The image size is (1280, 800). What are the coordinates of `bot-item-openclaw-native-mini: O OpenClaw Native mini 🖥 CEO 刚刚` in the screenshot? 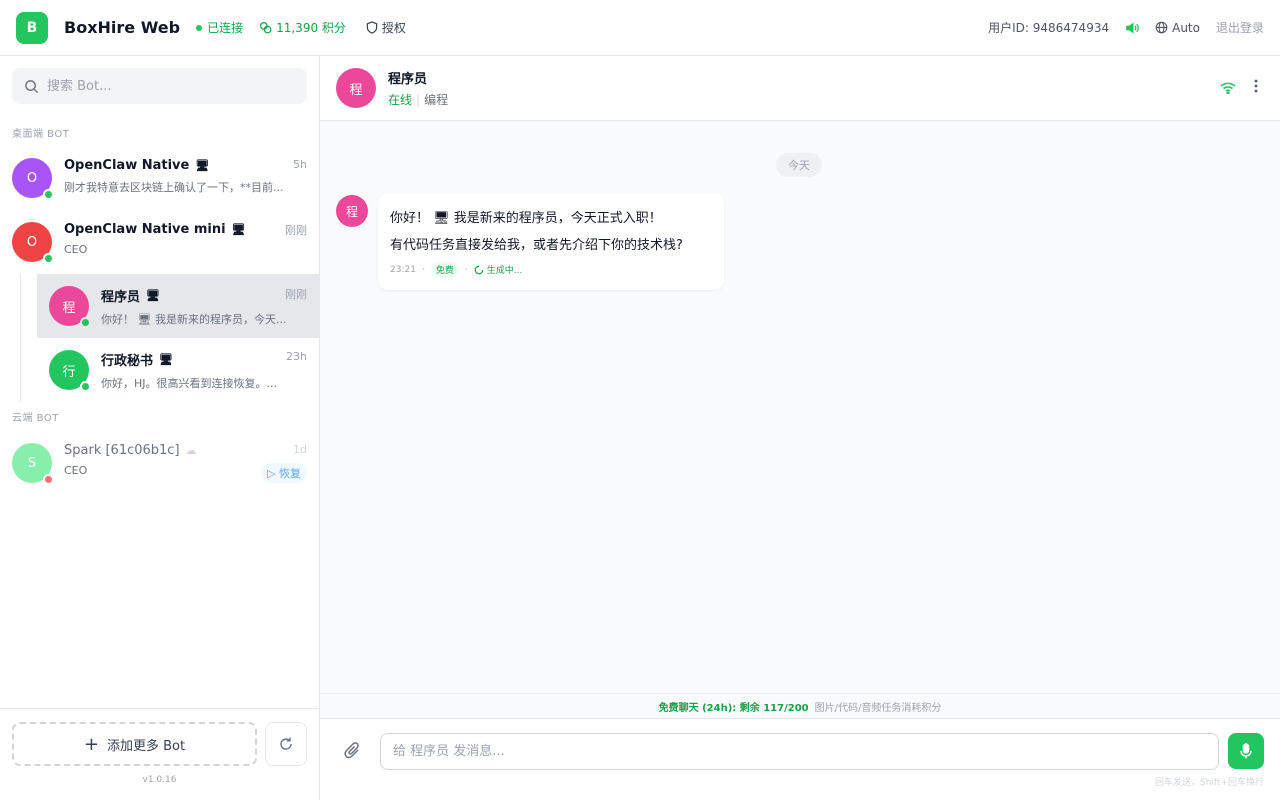 It's located at (159, 242).